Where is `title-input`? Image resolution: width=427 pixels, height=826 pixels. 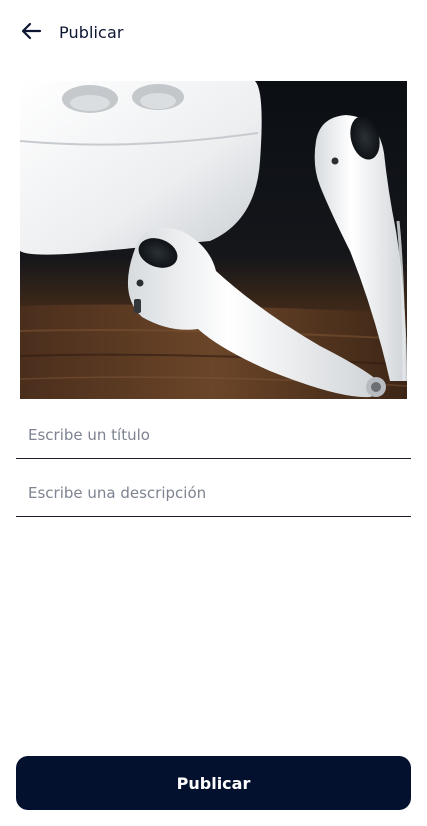
title-input is located at coordinates (213, 435).